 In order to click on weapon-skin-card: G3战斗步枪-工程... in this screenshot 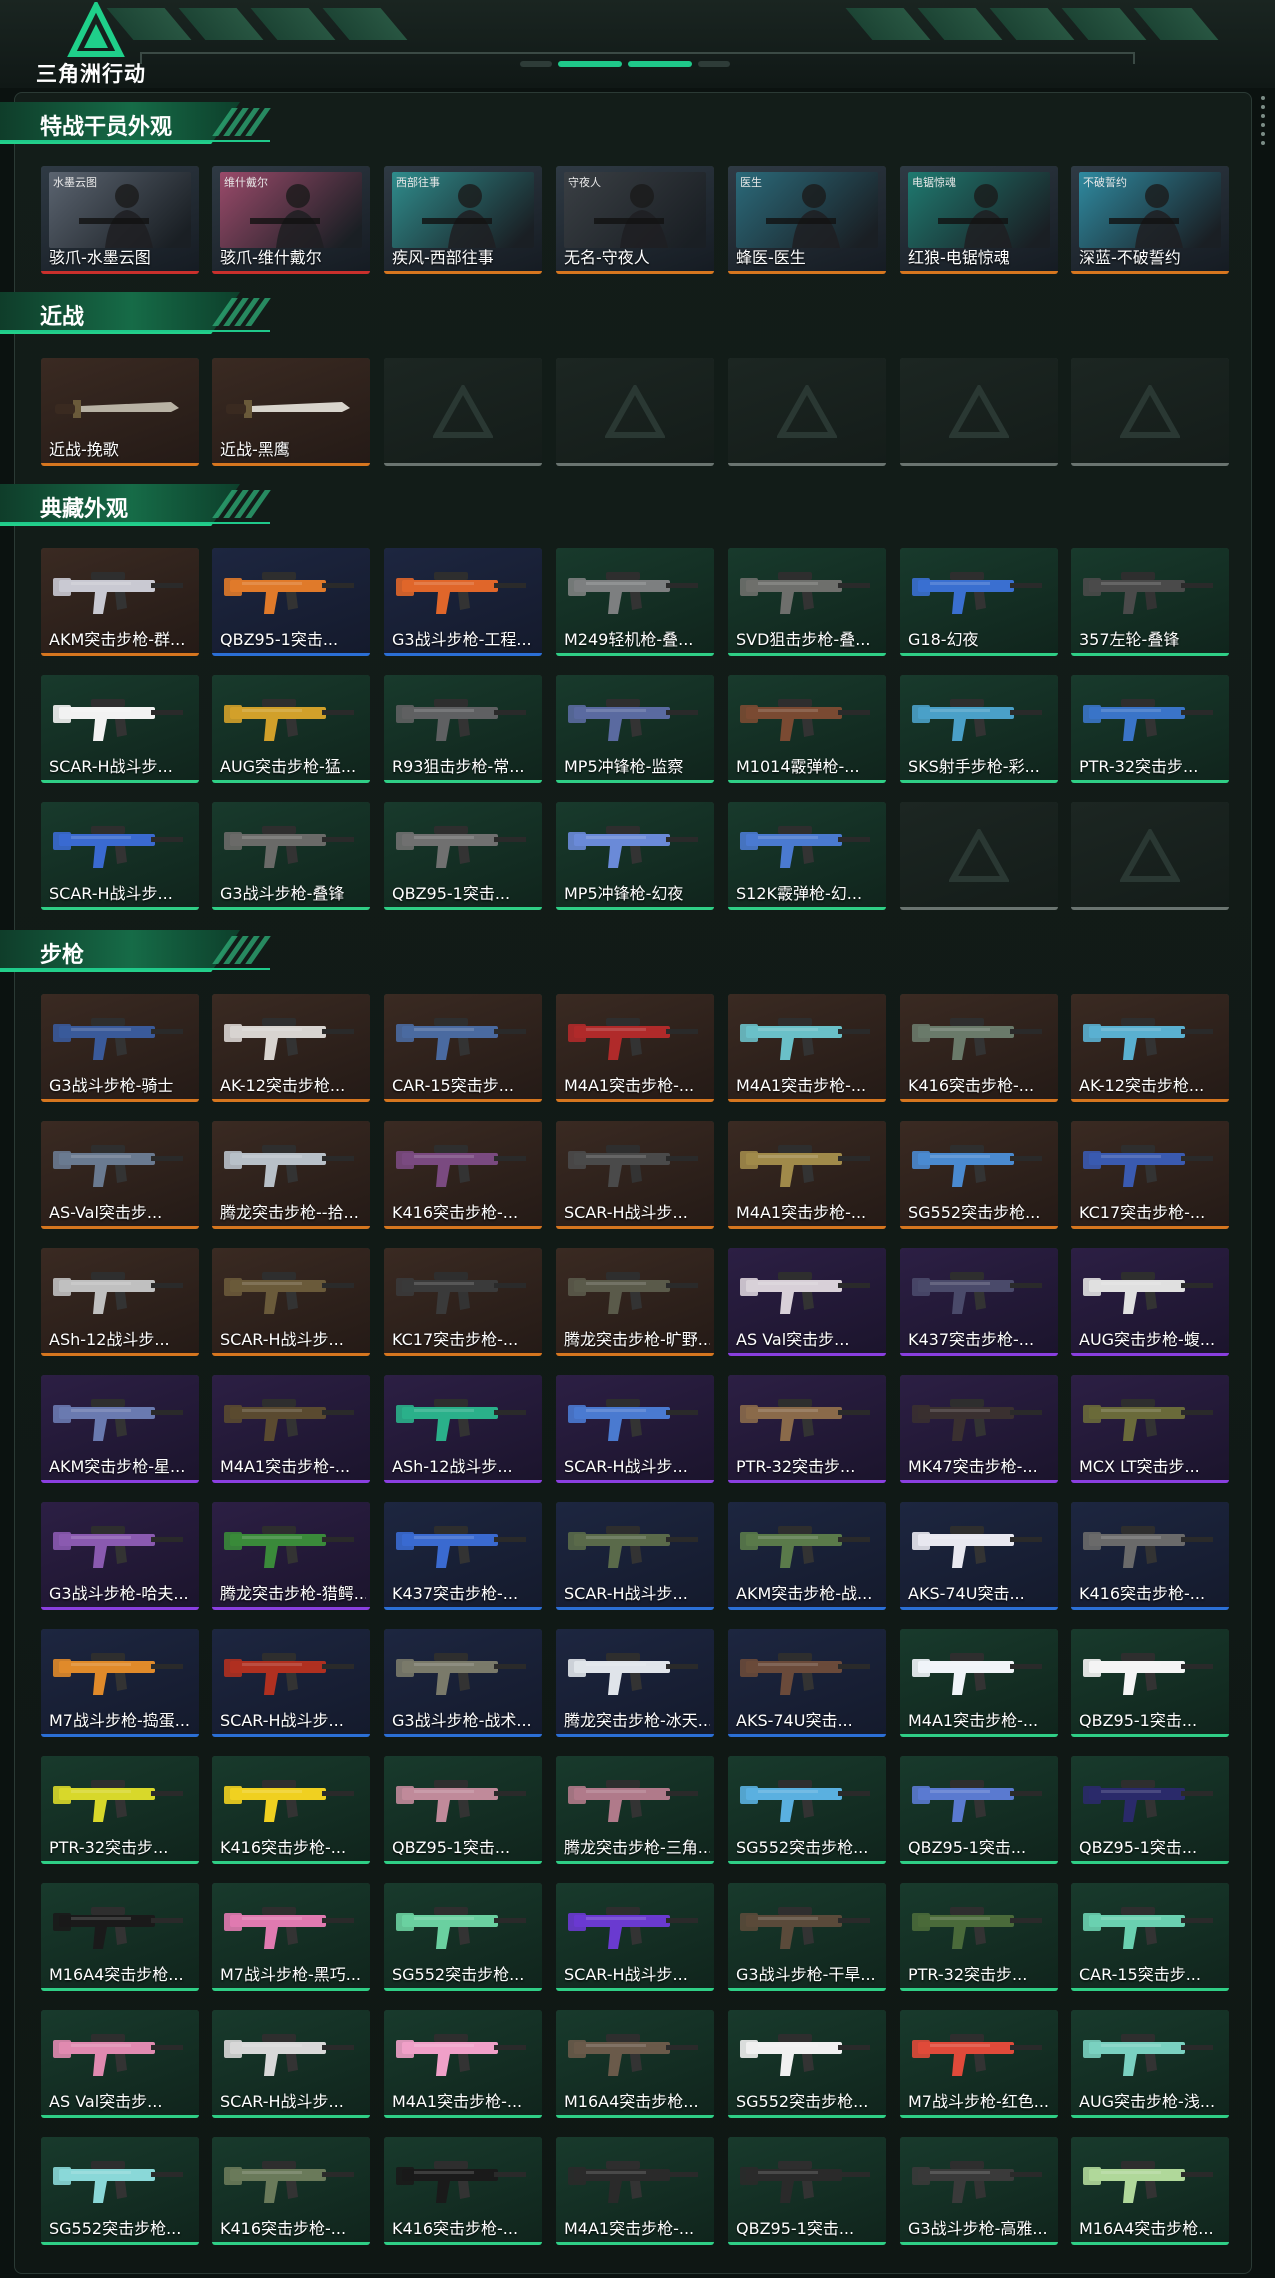, I will do `click(463, 602)`.